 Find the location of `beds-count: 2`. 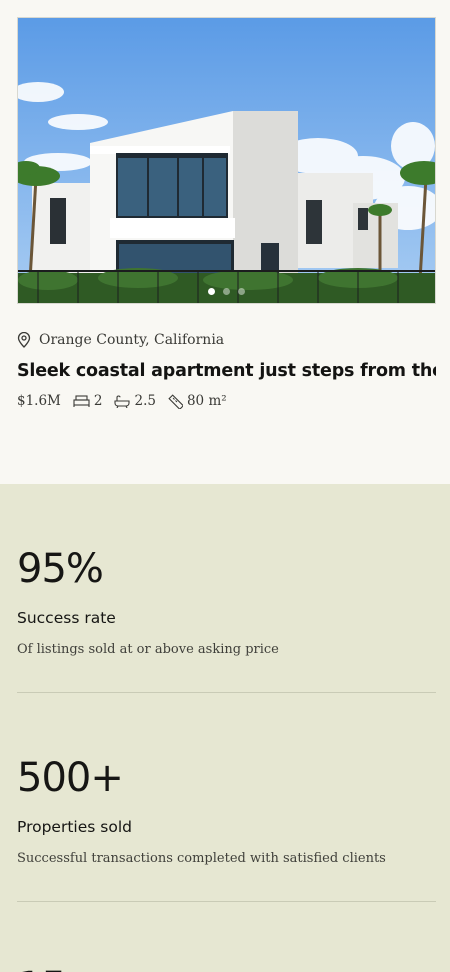

beds-count: 2 is located at coordinates (98, 401).